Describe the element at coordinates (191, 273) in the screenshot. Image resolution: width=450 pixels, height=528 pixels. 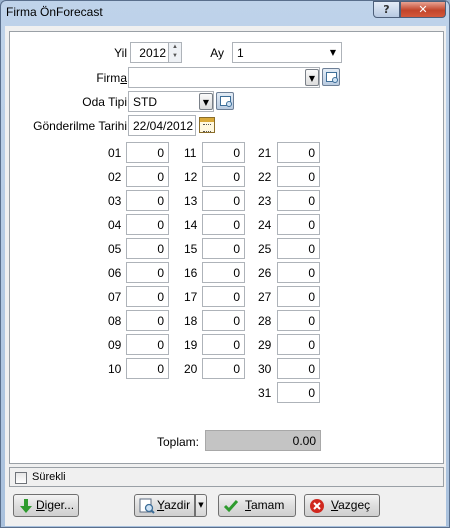
I see `day-label: 16` at that location.